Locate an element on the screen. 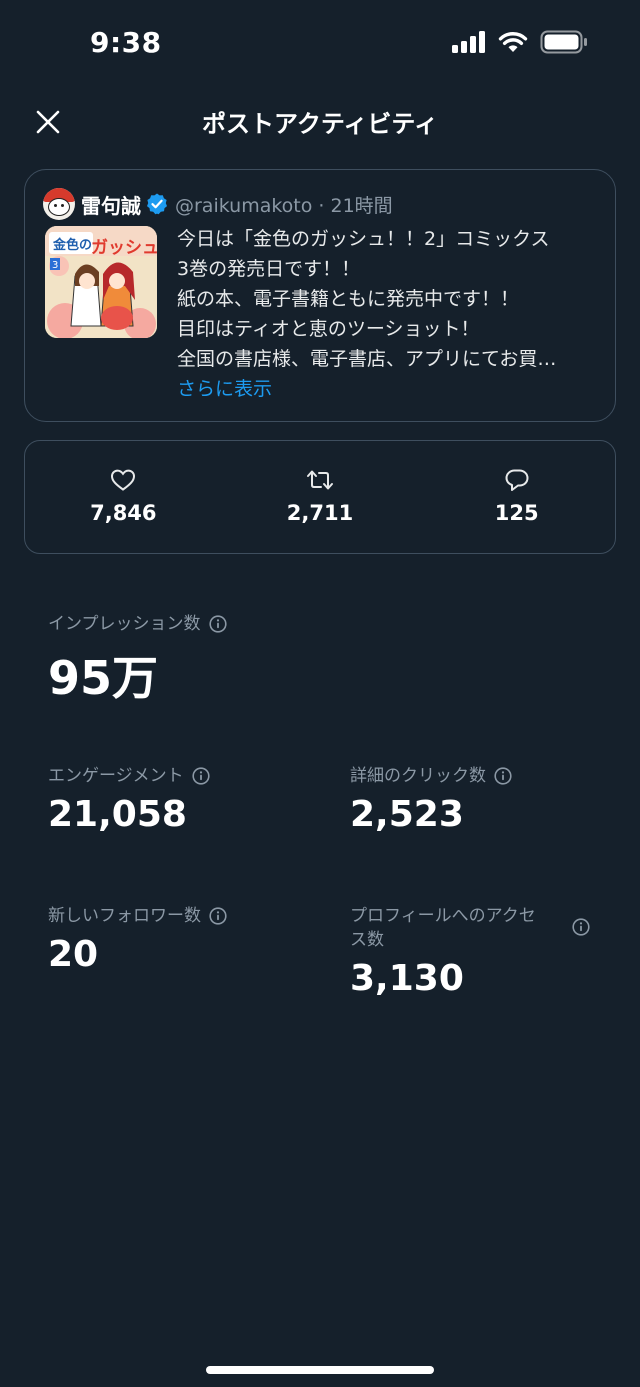 This screenshot has height=1387, width=640. post-text-line: 3巻の発売日です！！ is located at coordinates (269, 269).